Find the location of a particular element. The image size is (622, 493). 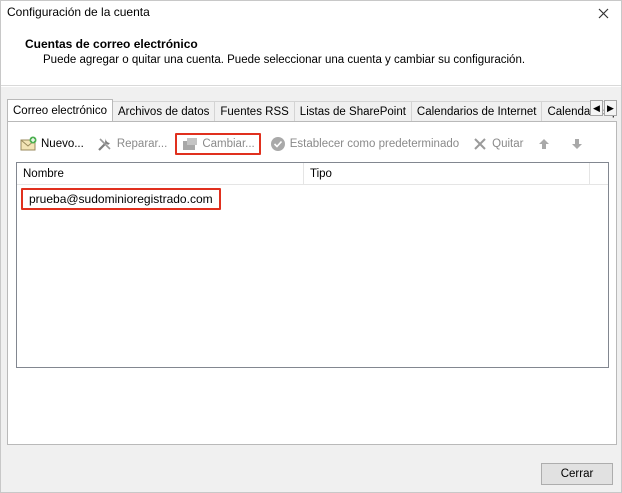

repair-tools-icon is located at coordinates (105, 144).